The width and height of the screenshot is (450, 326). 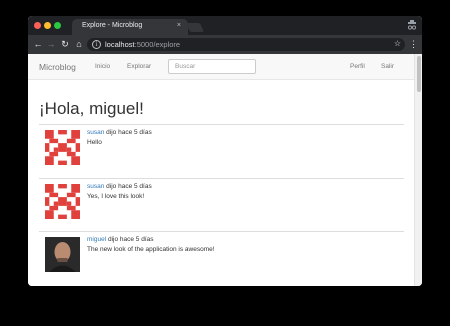 I want to click on tab-title: Explore - Microblog, so click(x=112, y=25).